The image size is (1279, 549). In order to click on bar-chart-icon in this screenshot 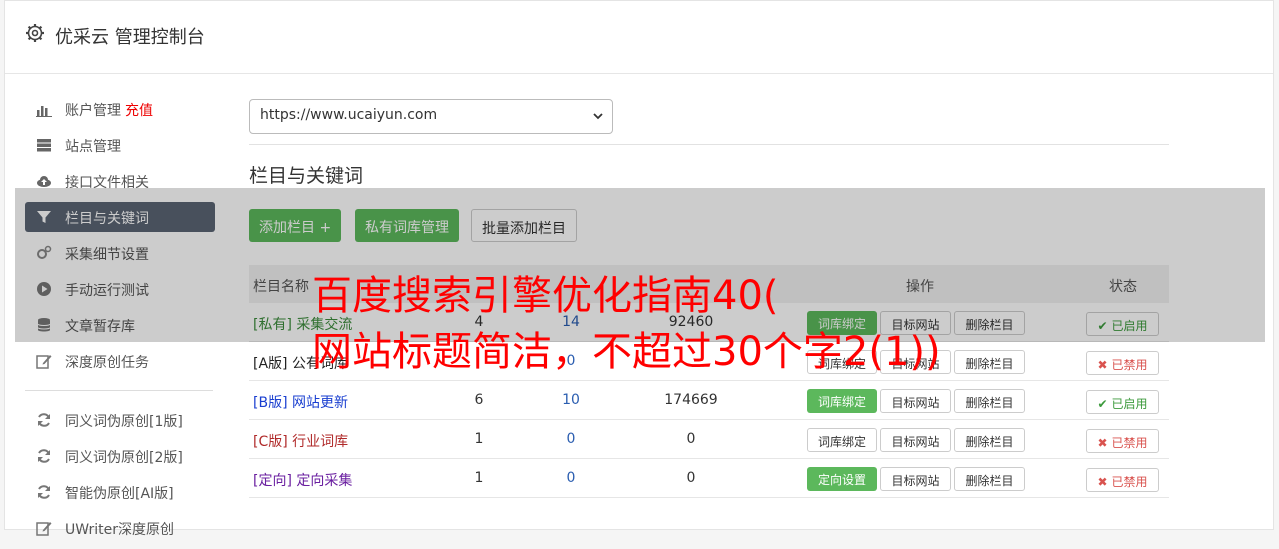, I will do `click(44, 111)`.